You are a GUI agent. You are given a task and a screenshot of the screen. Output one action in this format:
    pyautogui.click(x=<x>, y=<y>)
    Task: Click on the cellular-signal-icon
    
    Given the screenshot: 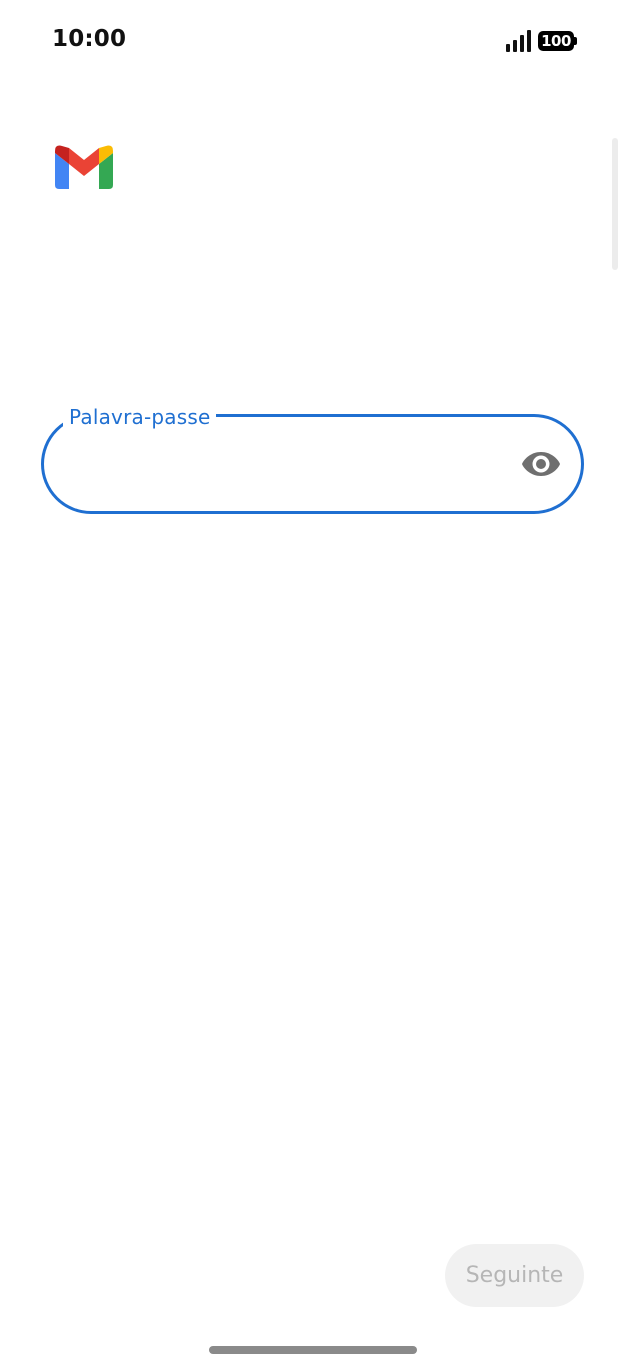 What is the action you would take?
    pyautogui.click(x=518, y=41)
    